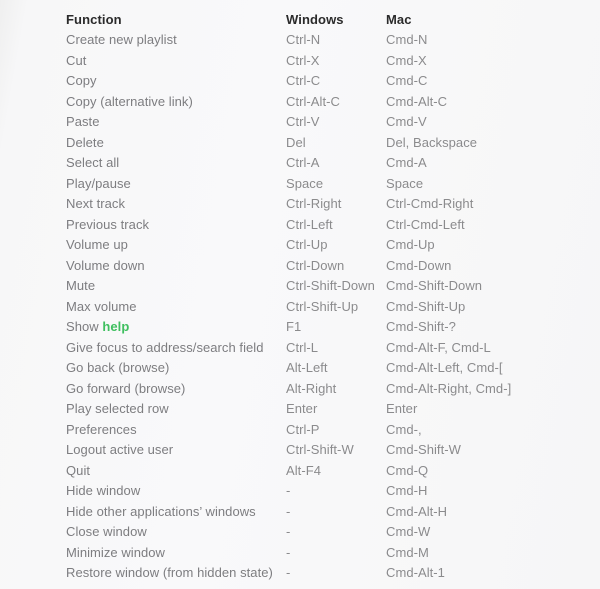  I want to click on shortcut-mac-keys: Cmd-C, so click(407, 80).